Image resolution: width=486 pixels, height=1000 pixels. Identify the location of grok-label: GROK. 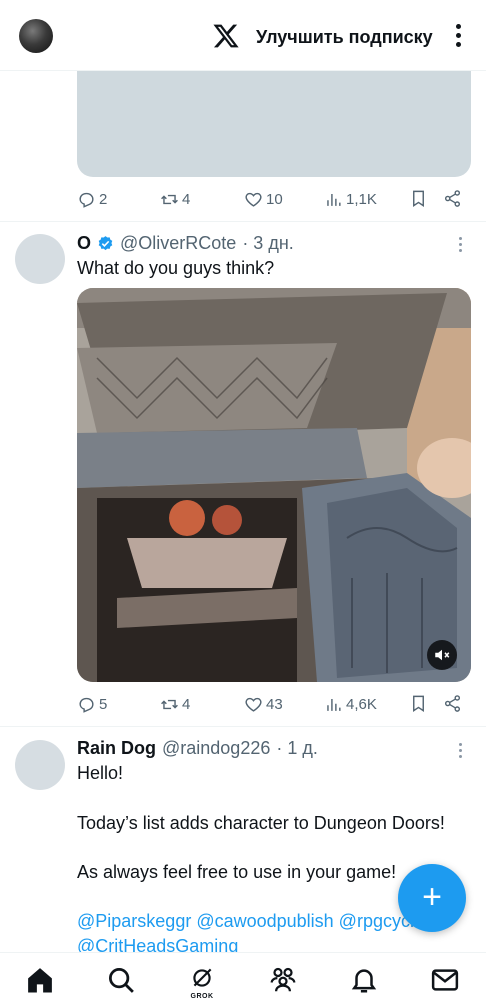
(202, 996).